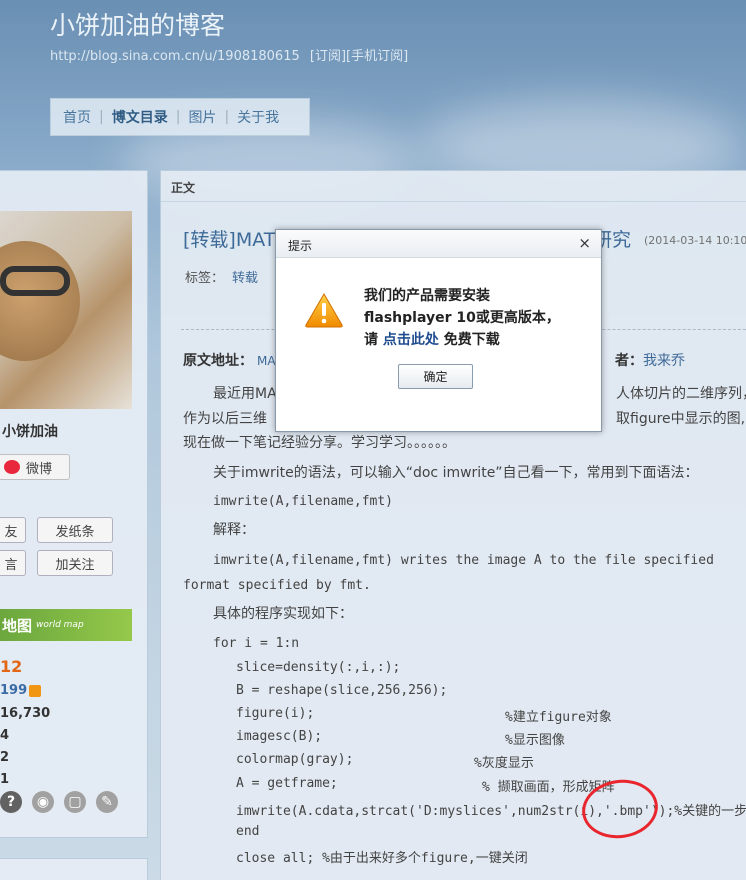 This screenshot has height=880, width=746. Describe the element at coordinates (300, 246) in the screenshot. I see `dialog-title: 提示` at that location.